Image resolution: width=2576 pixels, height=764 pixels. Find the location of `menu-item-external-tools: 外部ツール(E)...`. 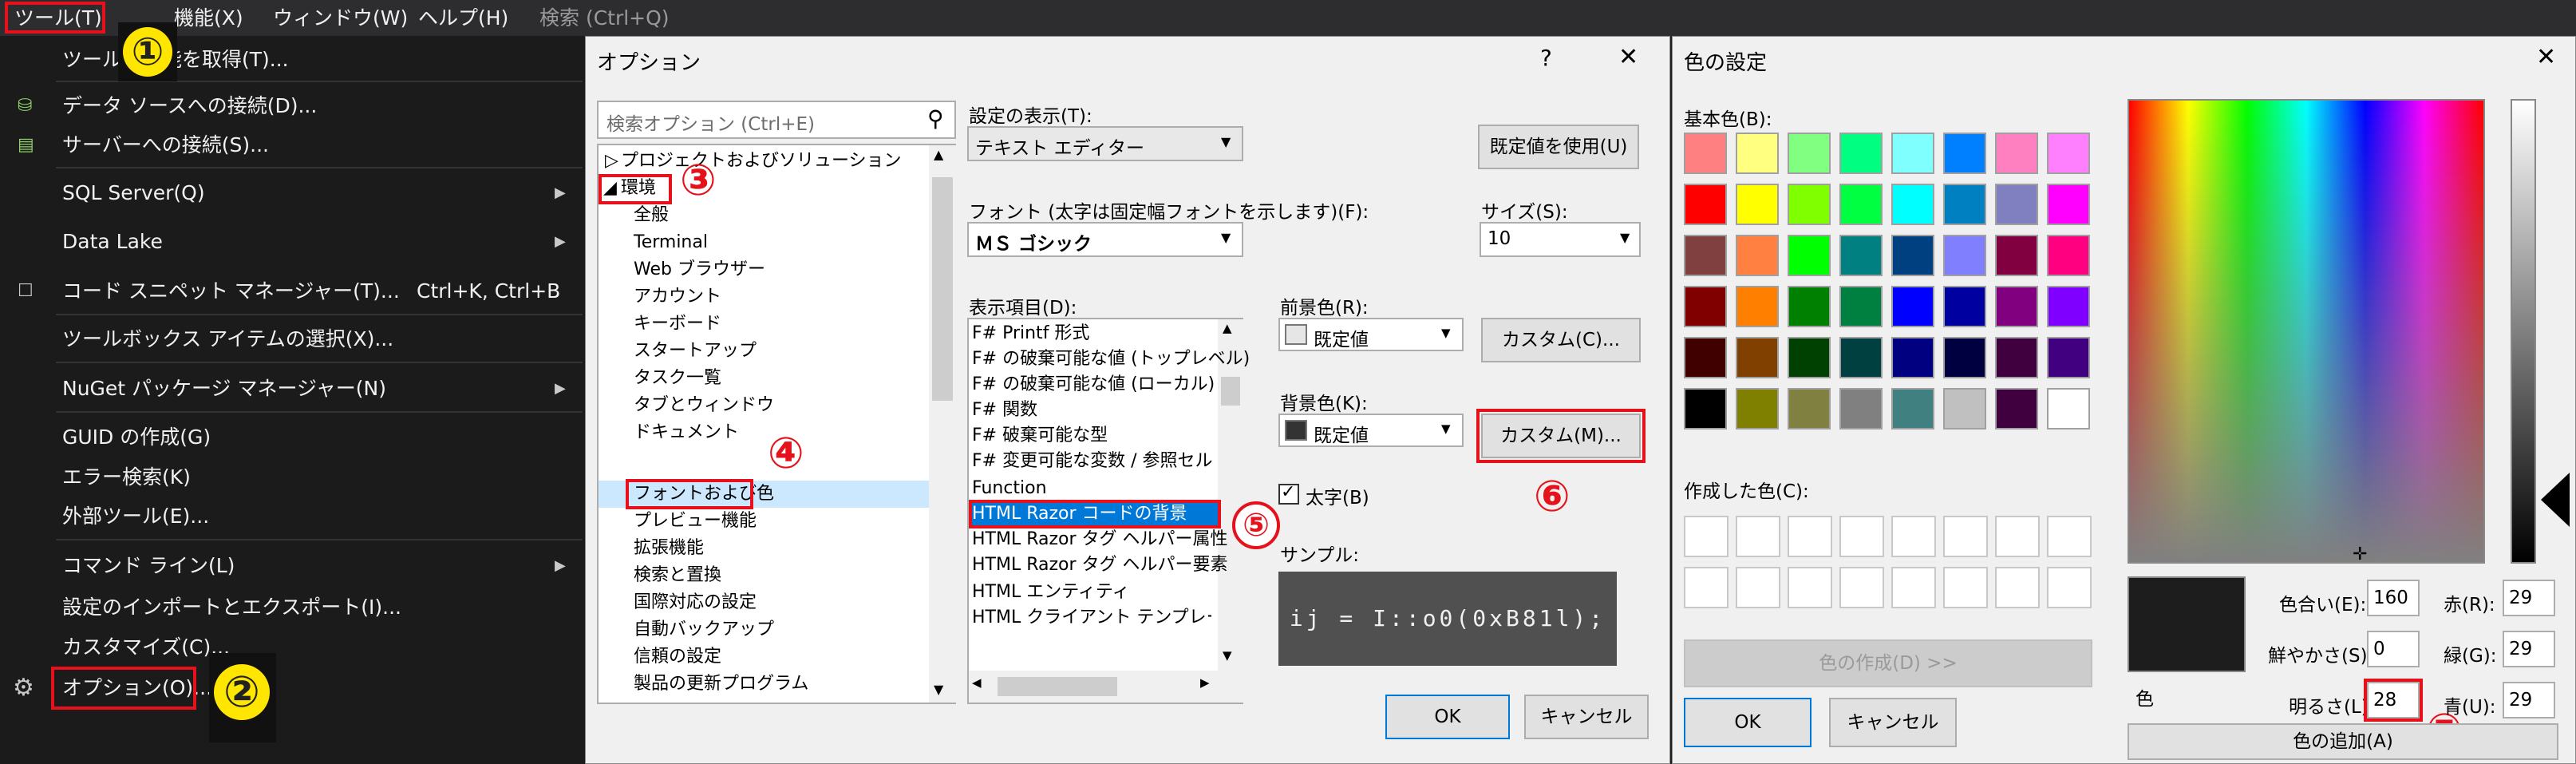

menu-item-external-tools: 外部ツール(E)... is located at coordinates (135, 516).